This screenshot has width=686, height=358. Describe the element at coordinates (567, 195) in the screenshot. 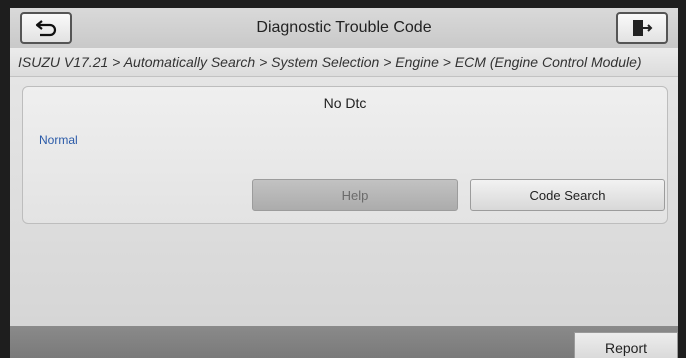

I see `code-search-button: Code Search` at that location.